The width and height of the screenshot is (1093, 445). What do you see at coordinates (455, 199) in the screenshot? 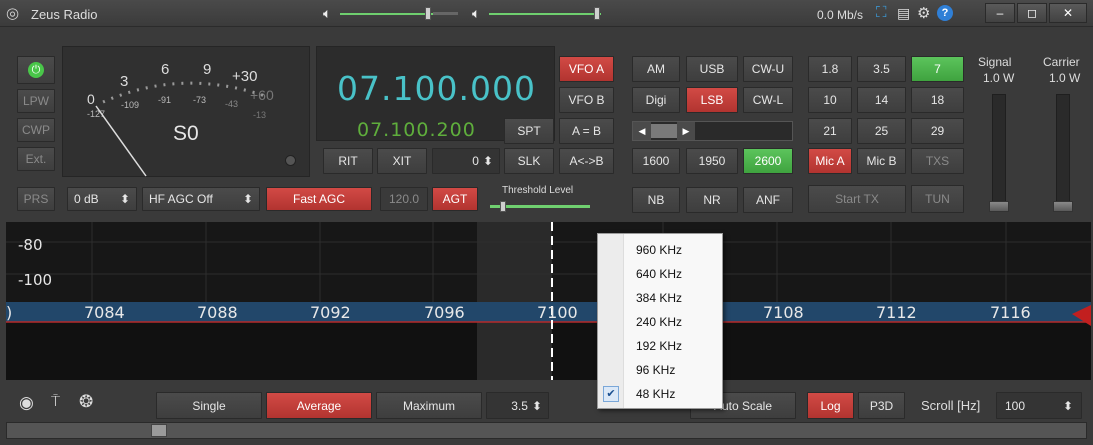
I see `agt-button: AGT` at bounding box center [455, 199].